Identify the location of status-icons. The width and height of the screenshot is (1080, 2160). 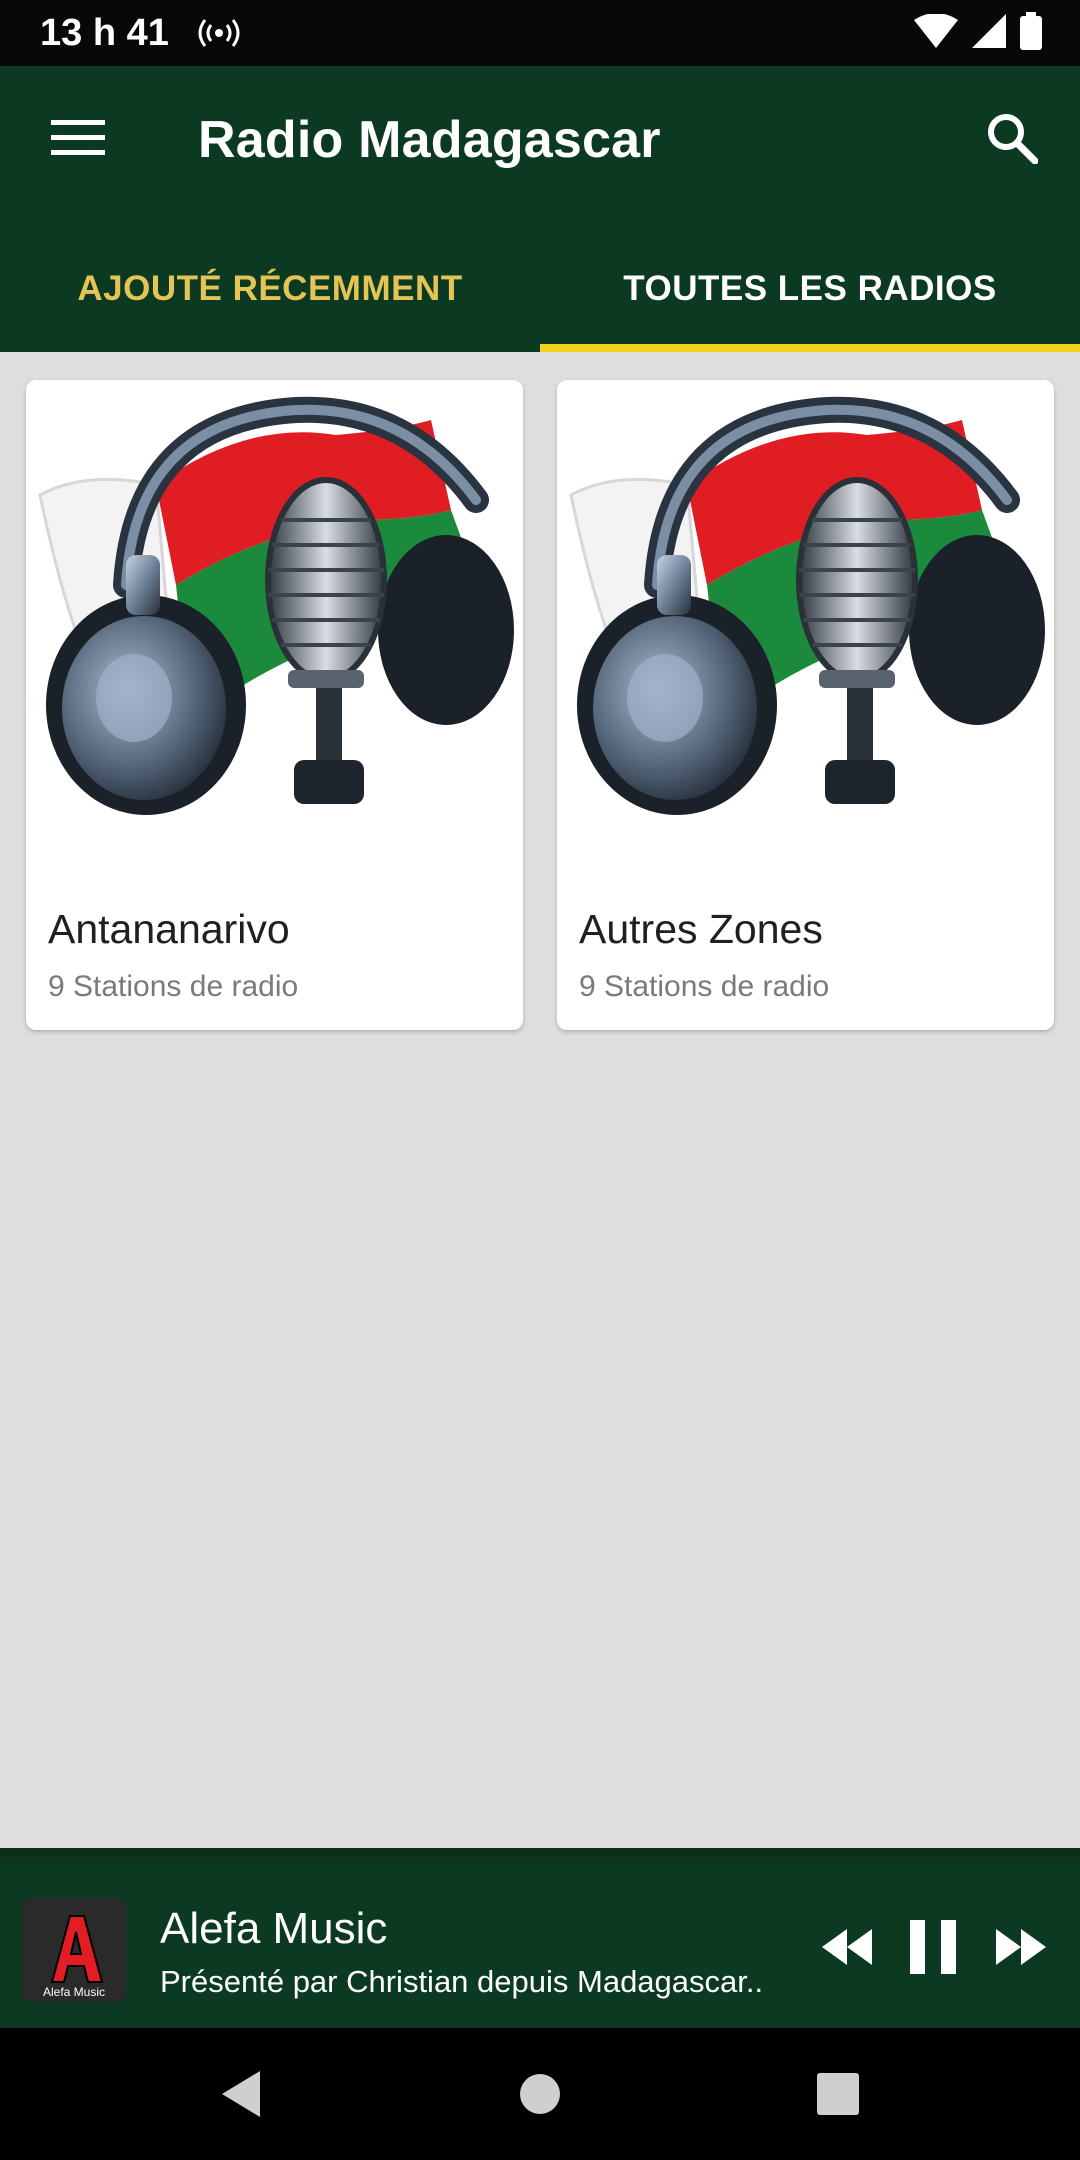
(978, 33).